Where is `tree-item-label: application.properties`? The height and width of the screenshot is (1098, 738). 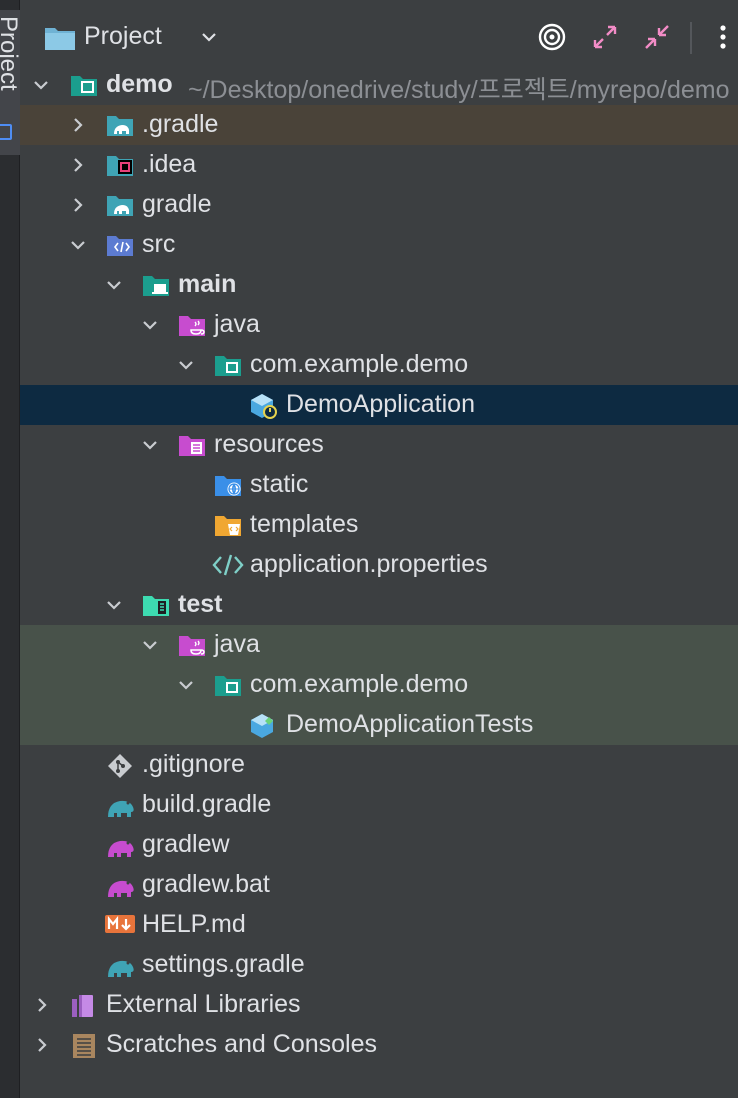
tree-item-label: application.properties is located at coordinates (369, 564).